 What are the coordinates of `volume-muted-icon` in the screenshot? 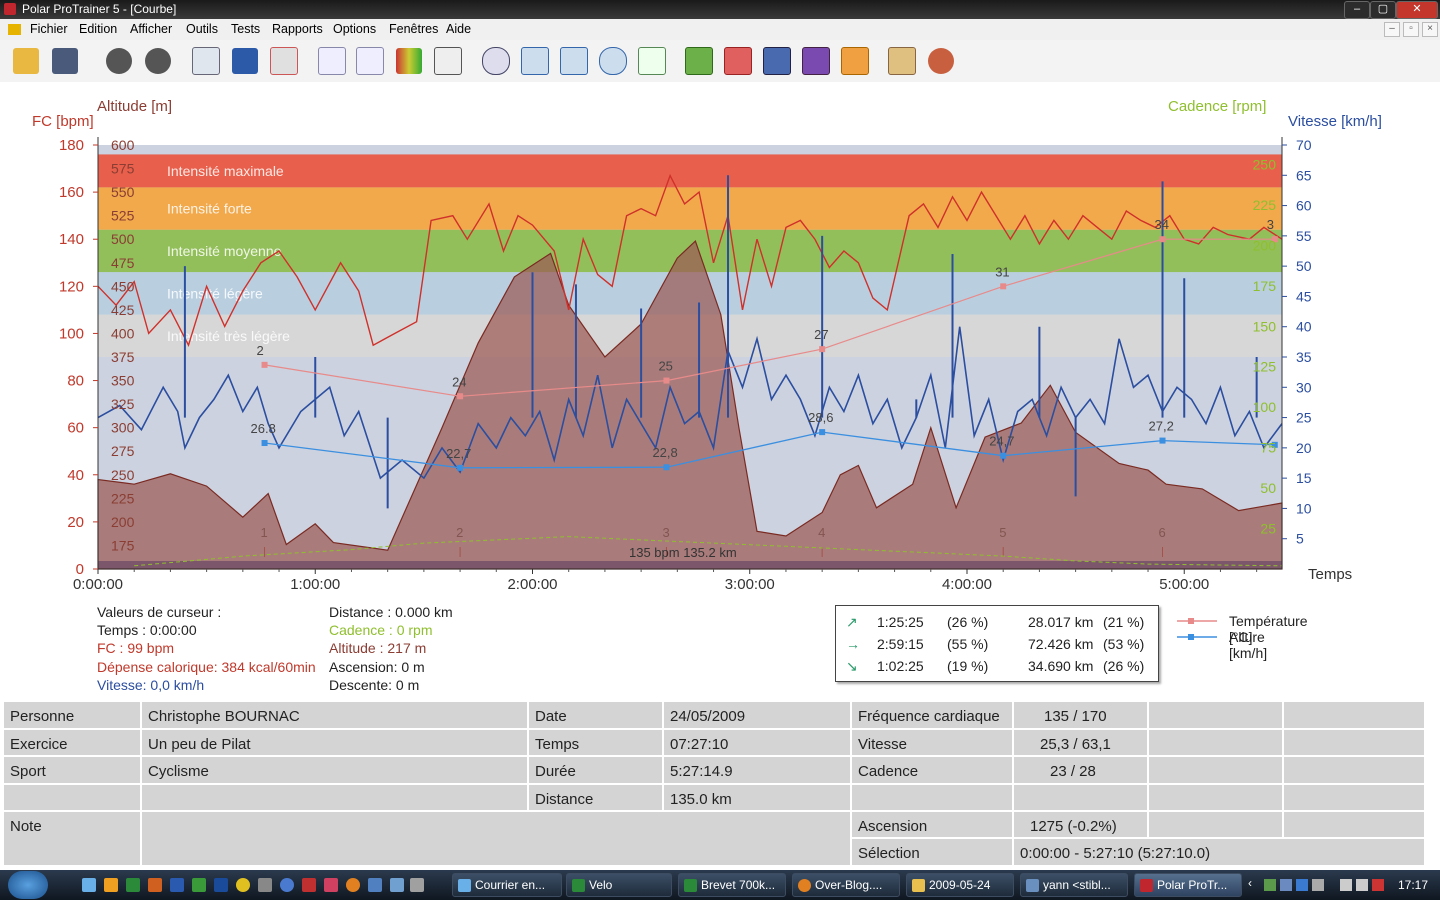 It's located at (1378, 885).